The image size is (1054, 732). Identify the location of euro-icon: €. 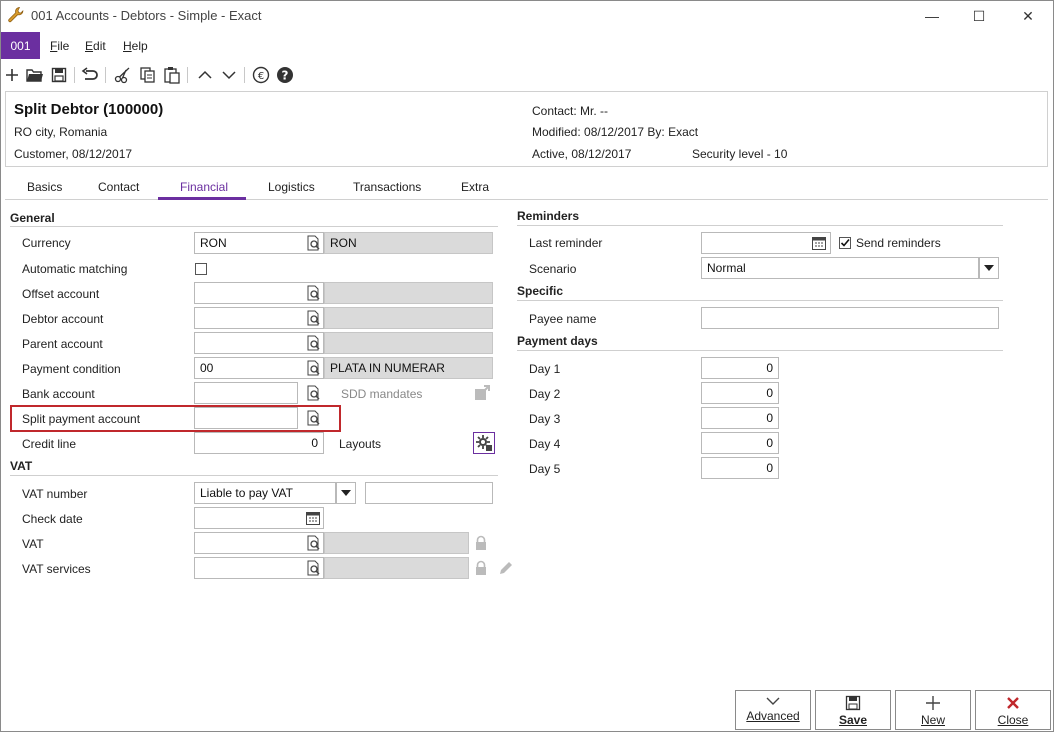
(261, 75).